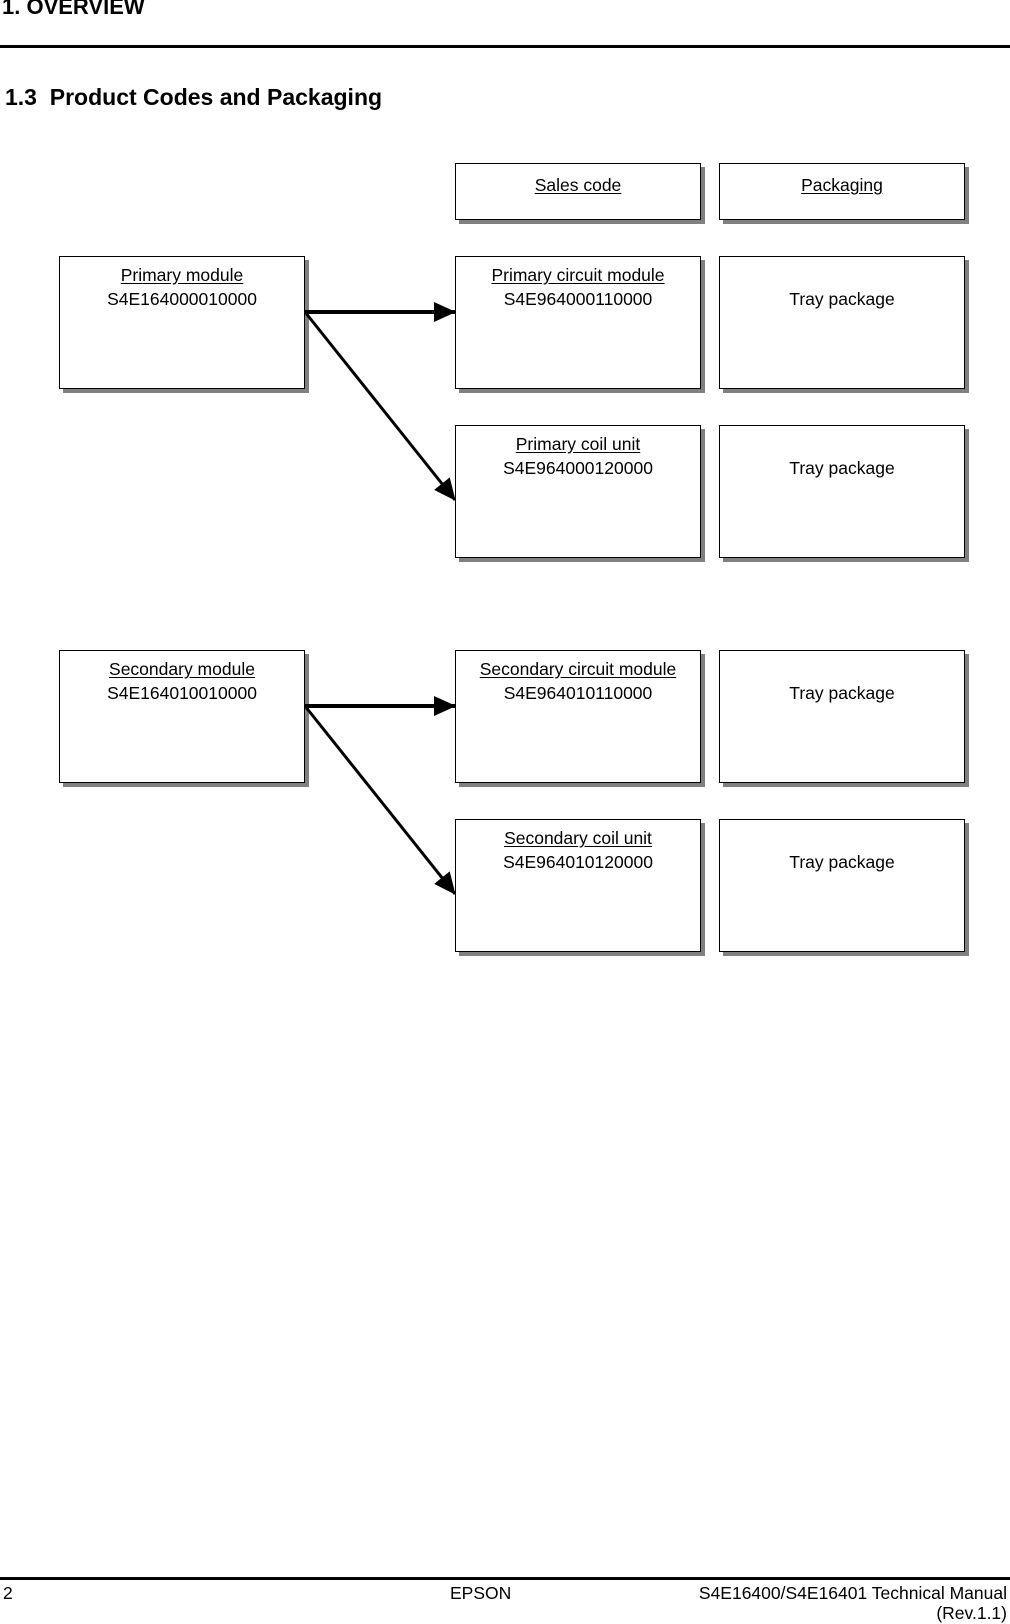 The width and height of the screenshot is (1010, 1624). Describe the element at coordinates (380, 598) in the screenshot. I see `connector-arrows` at that location.